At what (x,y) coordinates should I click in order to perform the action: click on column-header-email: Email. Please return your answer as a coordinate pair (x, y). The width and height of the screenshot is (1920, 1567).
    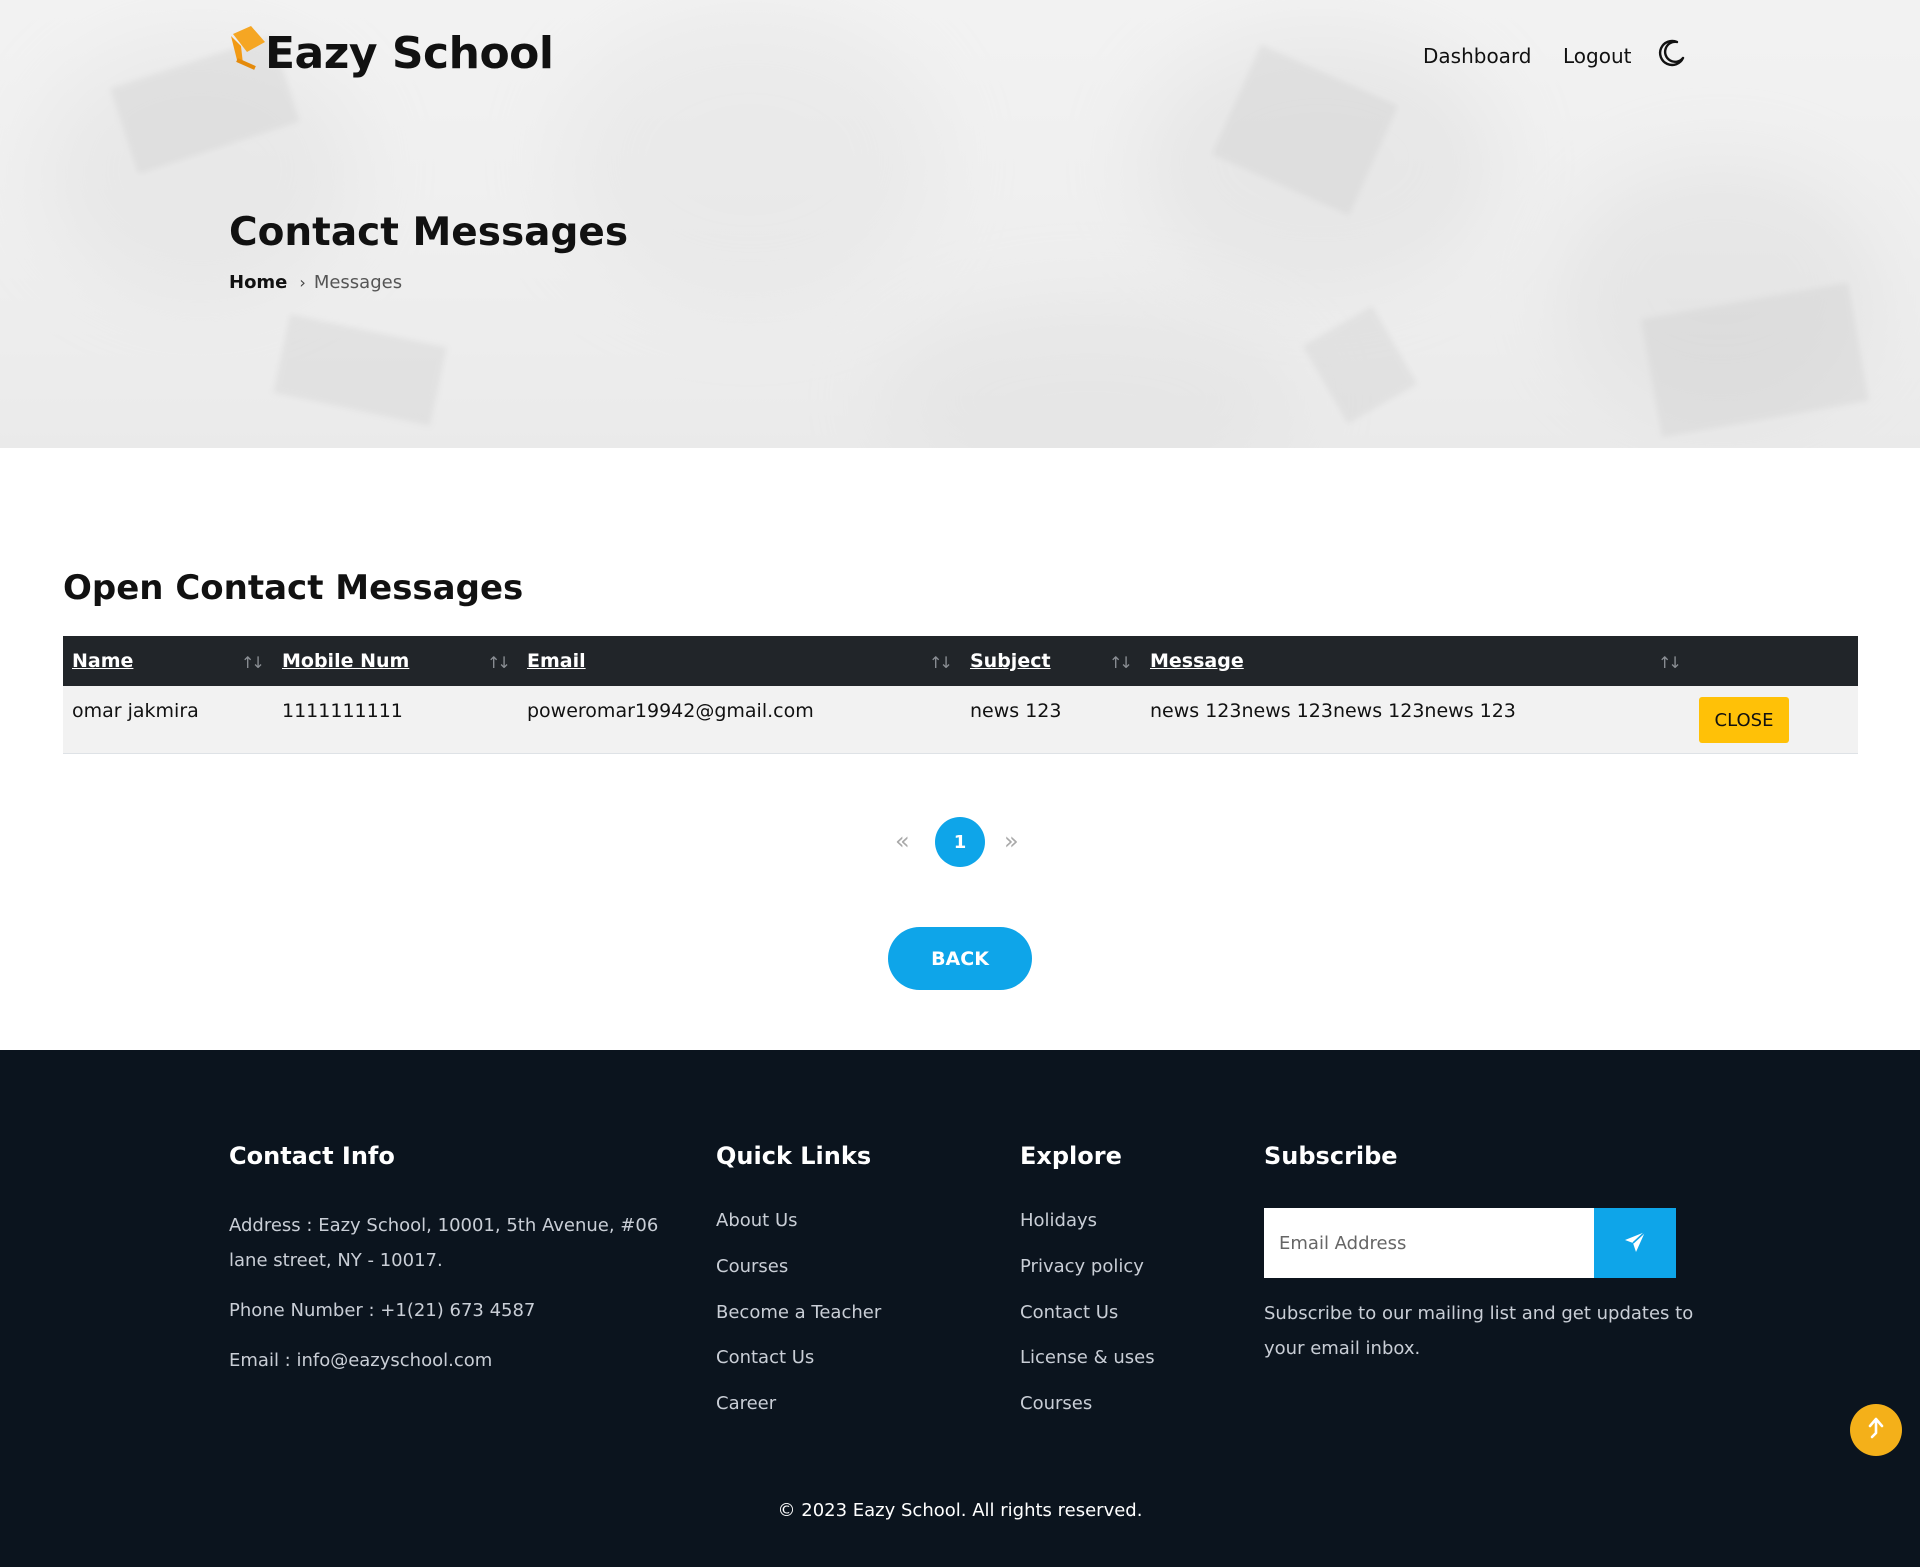
    Looking at the image, I should click on (556, 661).